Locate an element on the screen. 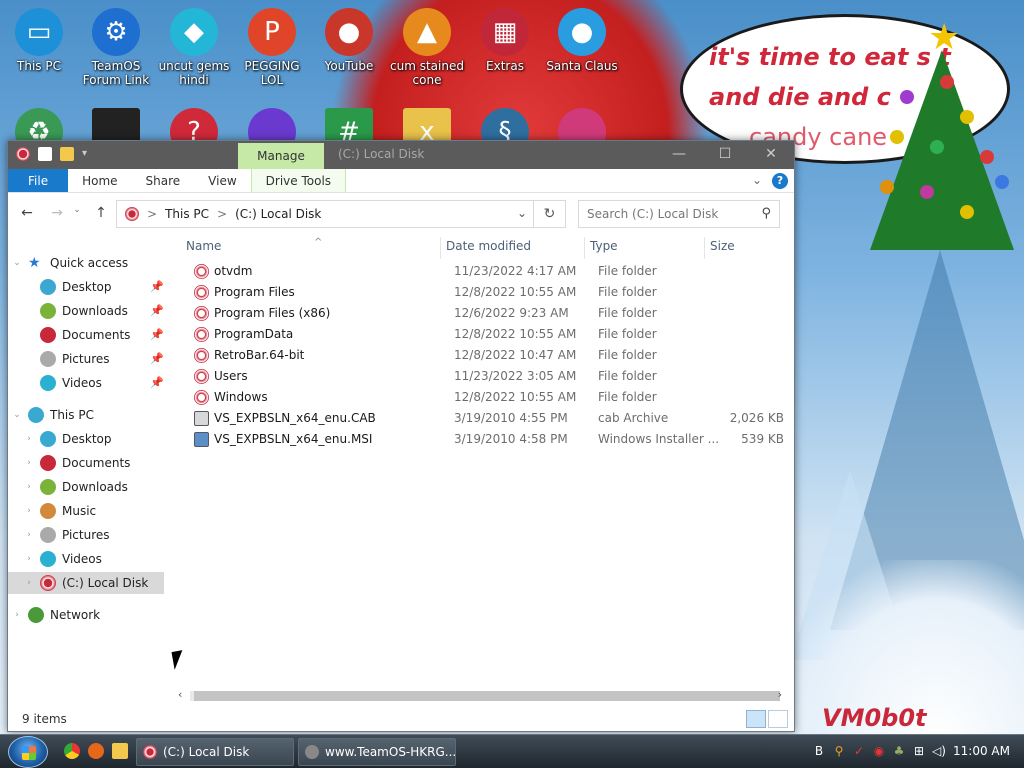 This screenshot has height=768, width=1024. close-button: ✕ is located at coordinates (771, 155).